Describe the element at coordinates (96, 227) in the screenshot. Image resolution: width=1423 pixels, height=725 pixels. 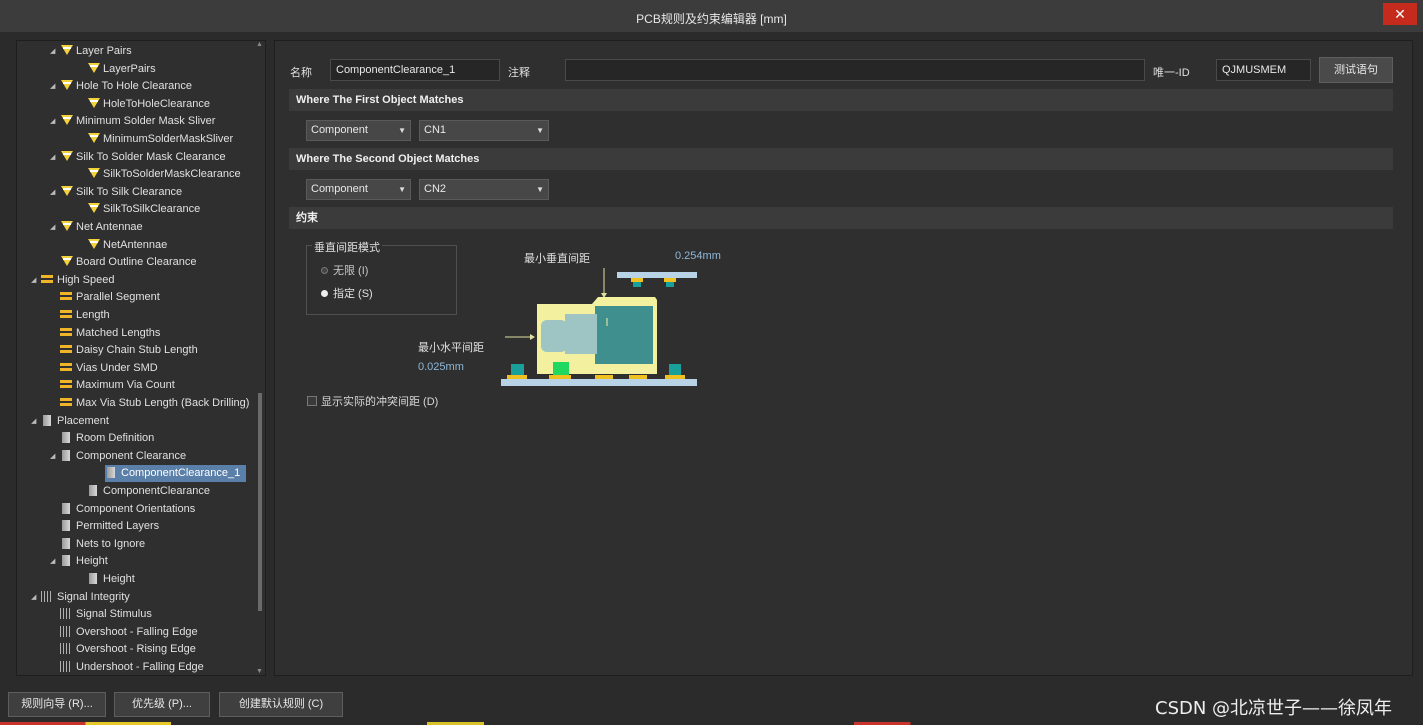
I see `tree-item: ◢ Net Antennae` at that location.